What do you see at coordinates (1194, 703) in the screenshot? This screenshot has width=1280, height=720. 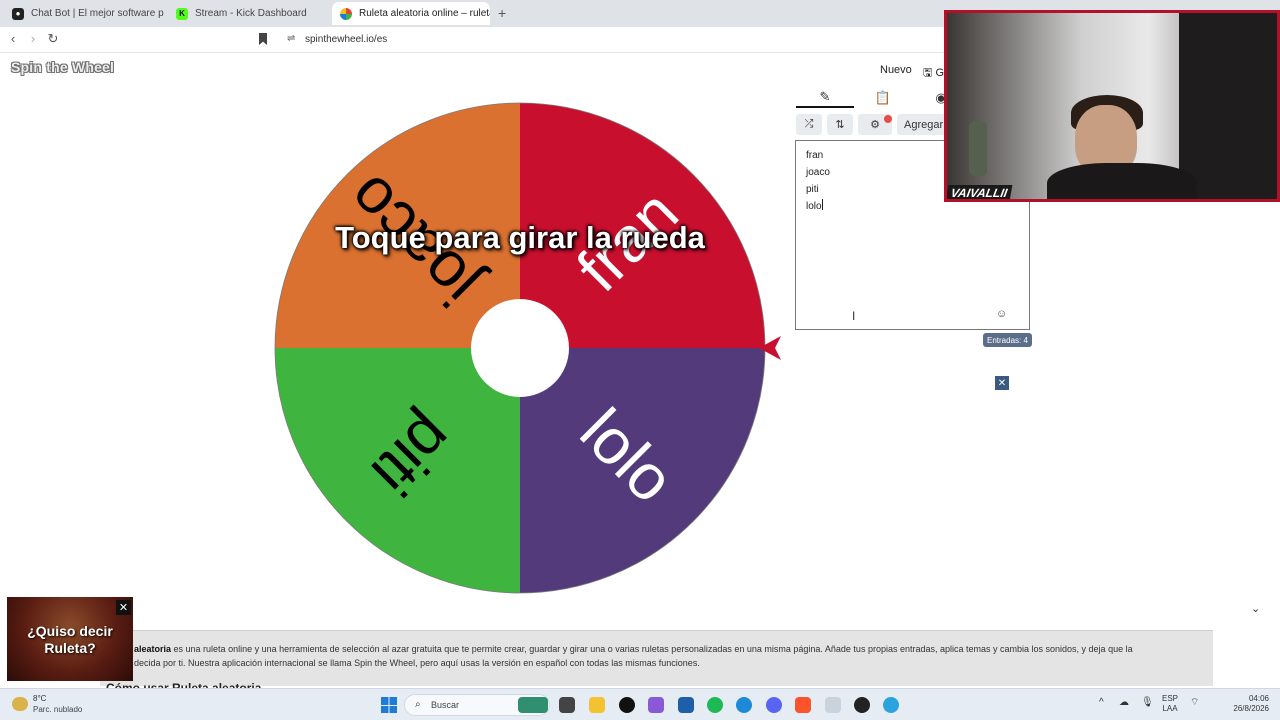 I see `wifi-icon: ⌔` at bounding box center [1194, 703].